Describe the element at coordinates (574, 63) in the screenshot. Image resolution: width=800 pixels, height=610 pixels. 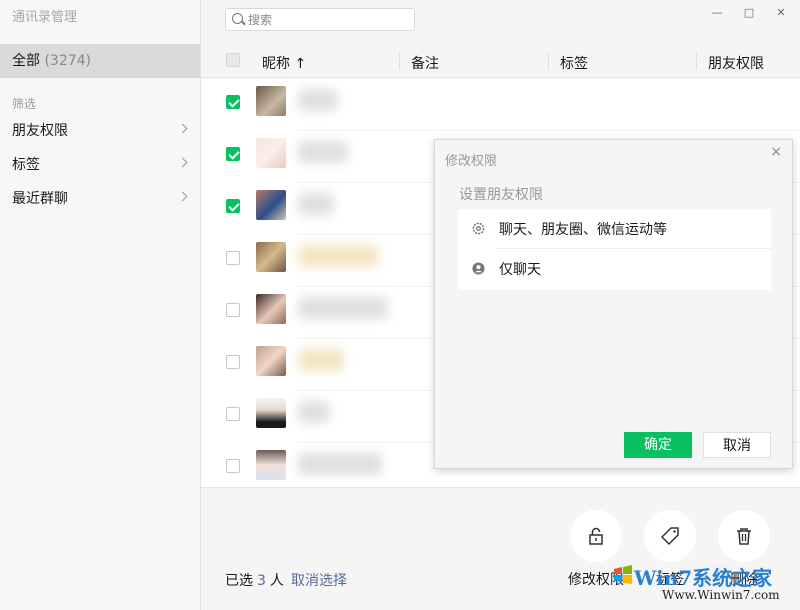
I see `column-tags: 标签` at that location.